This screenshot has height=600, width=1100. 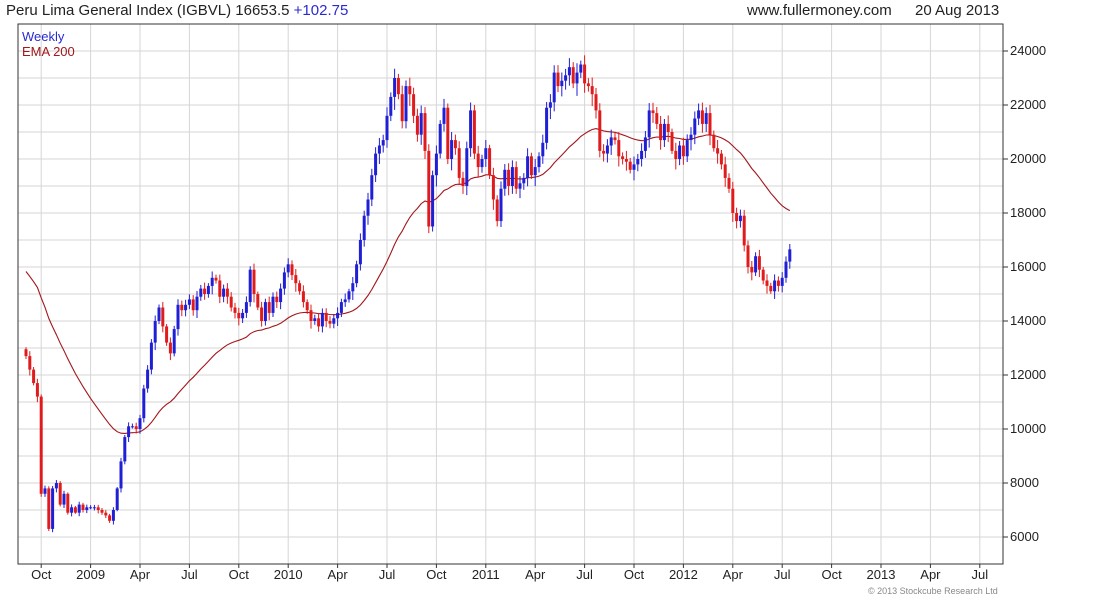 What do you see at coordinates (43, 36) in the screenshot?
I see `legend-weekly: Weekly` at bounding box center [43, 36].